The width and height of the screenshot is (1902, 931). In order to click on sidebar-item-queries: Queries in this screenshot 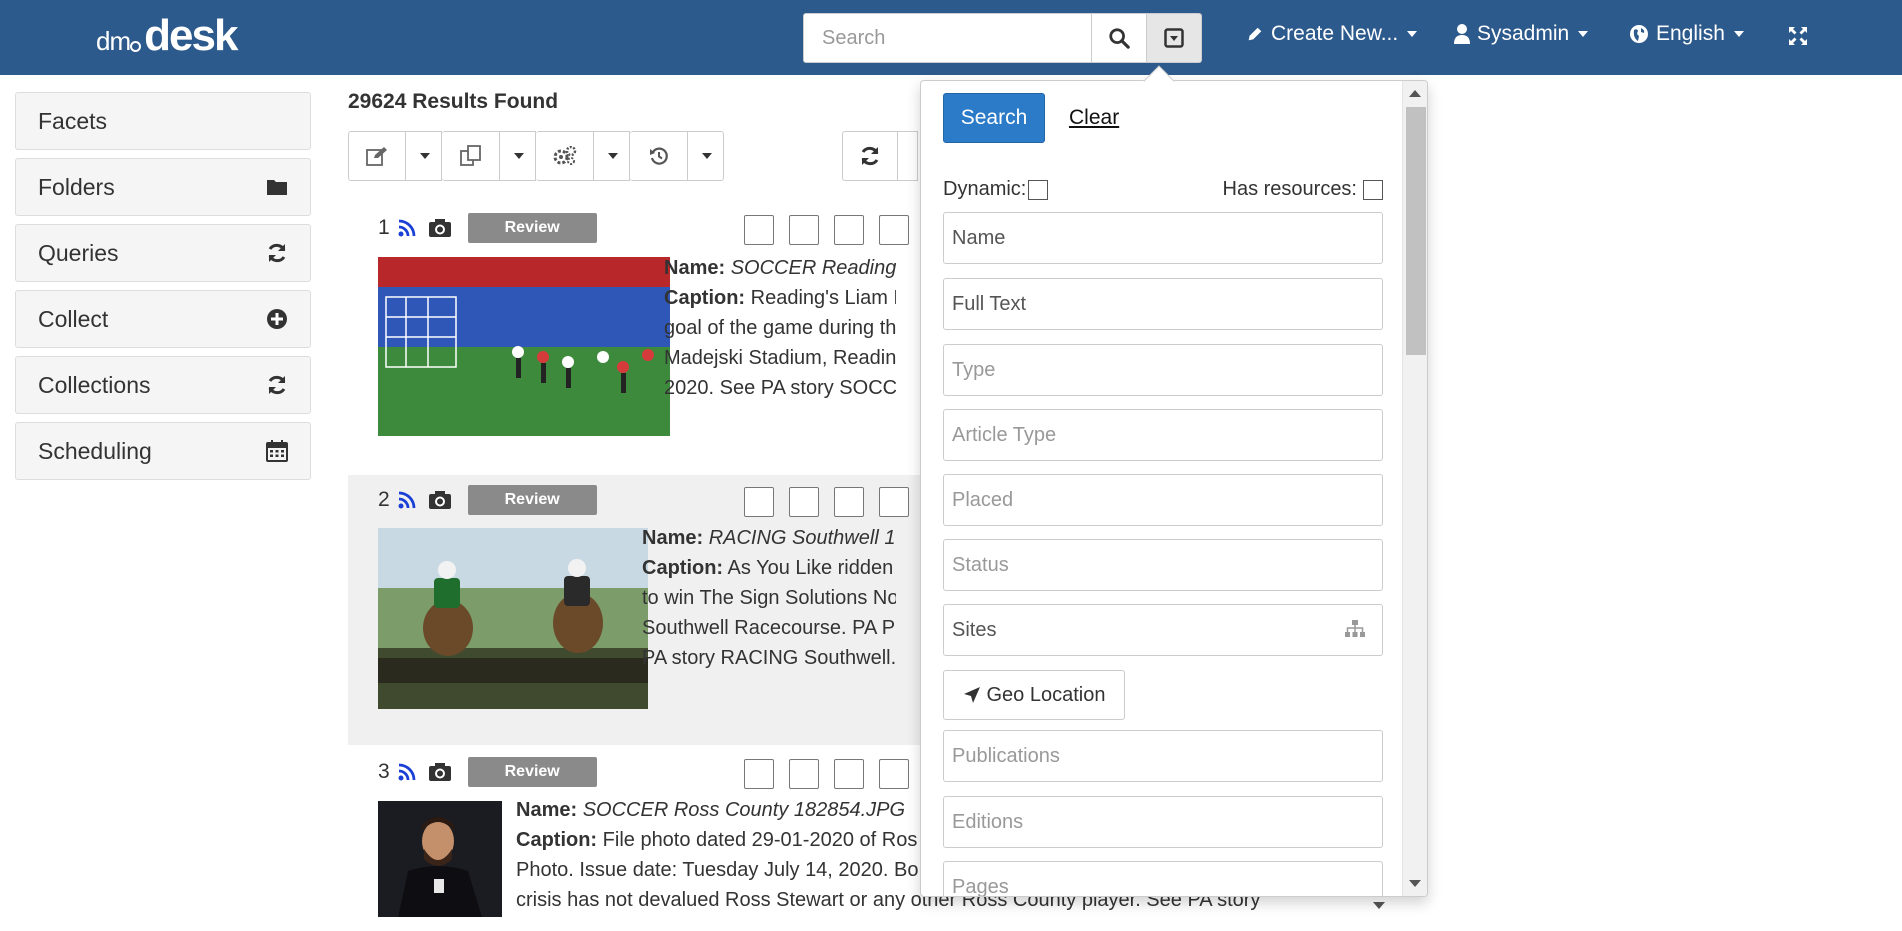, I will do `click(163, 253)`.